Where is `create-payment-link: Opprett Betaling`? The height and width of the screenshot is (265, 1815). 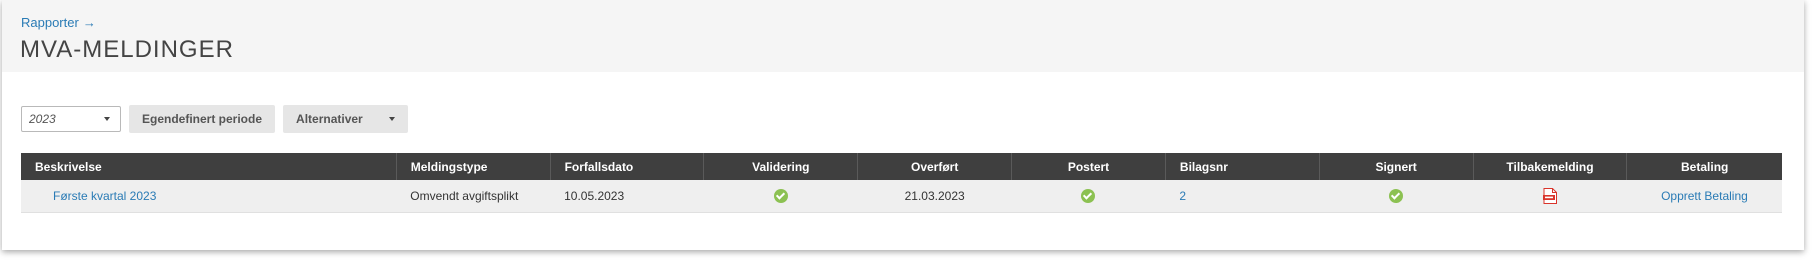
create-payment-link: Opprett Betaling is located at coordinates (1704, 196).